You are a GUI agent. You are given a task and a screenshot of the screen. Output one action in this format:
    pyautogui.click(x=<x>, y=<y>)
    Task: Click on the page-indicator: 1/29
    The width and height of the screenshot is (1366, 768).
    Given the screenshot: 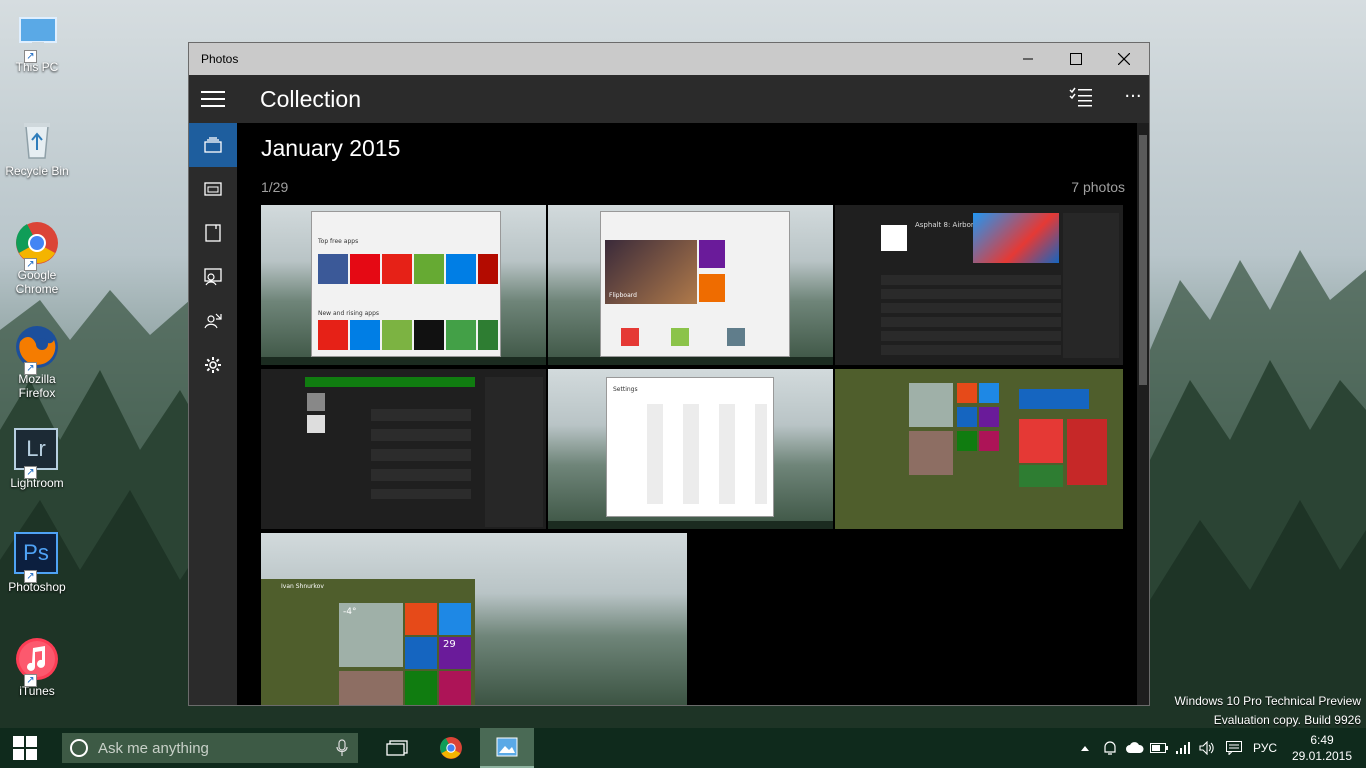 What is the action you would take?
    pyautogui.click(x=275, y=187)
    